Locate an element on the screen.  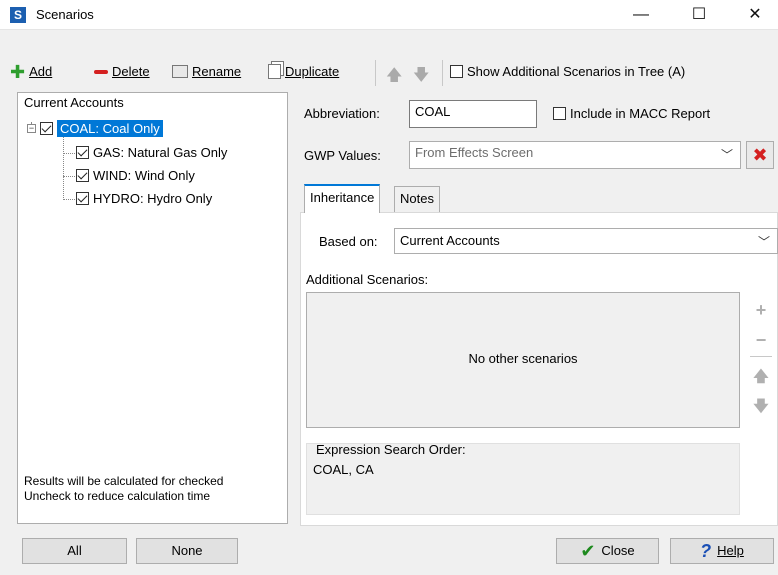
help-label: Help is located at coordinates (730, 550).